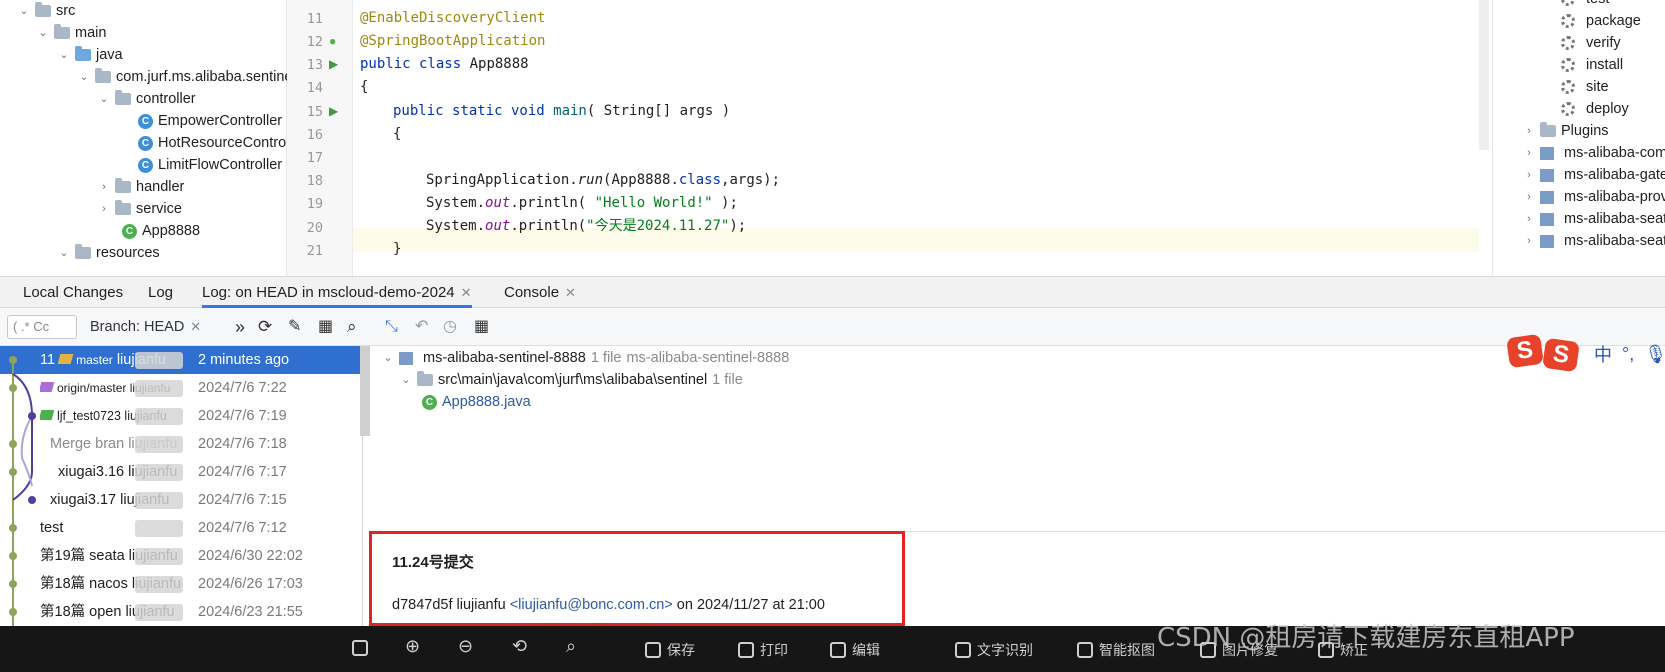 This screenshot has height=672, width=1665. What do you see at coordinates (337, 292) in the screenshot?
I see `tab-log-head: Log: on HEAD in mscloud-demo-2024 ✕` at bounding box center [337, 292].